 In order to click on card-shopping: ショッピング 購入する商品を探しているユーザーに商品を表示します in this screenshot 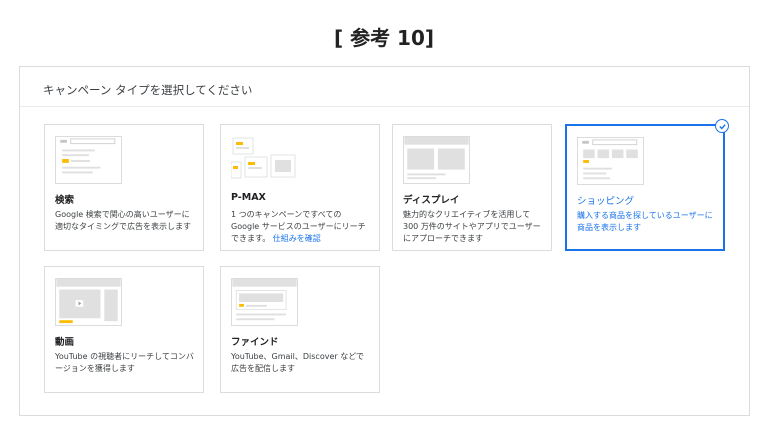, I will do `click(647, 185)`.